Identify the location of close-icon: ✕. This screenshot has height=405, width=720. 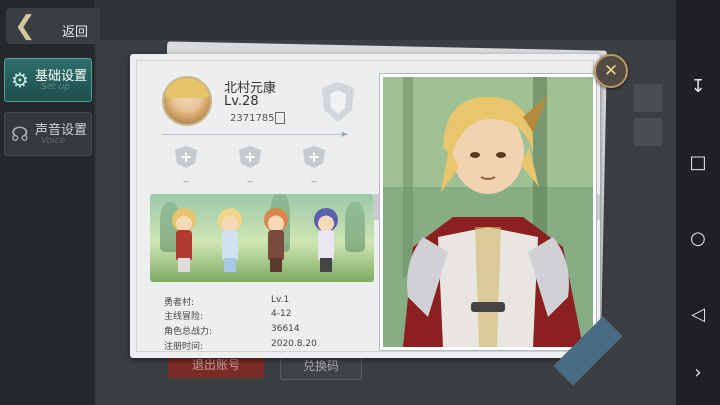
(611, 71).